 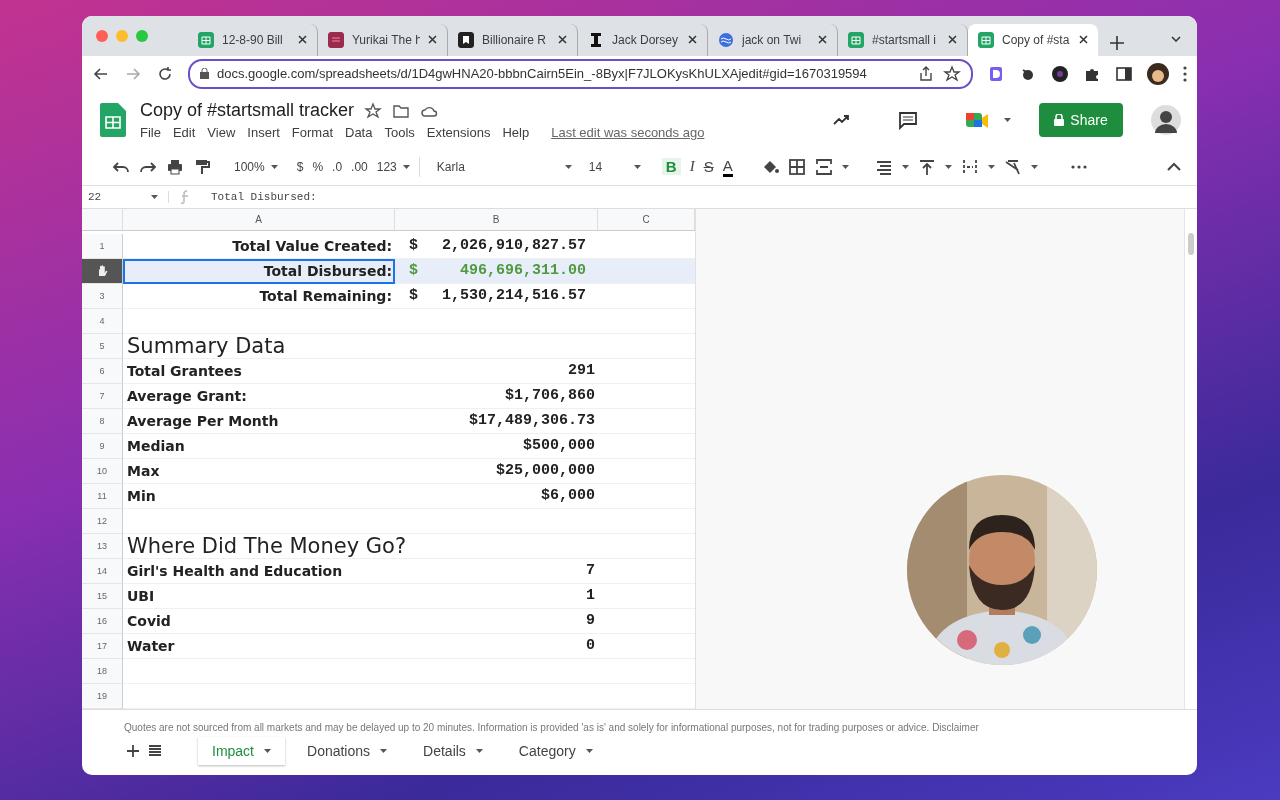 What do you see at coordinates (555, 750) in the screenshot?
I see `sheet-tab: Category` at bounding box center [555, 750].